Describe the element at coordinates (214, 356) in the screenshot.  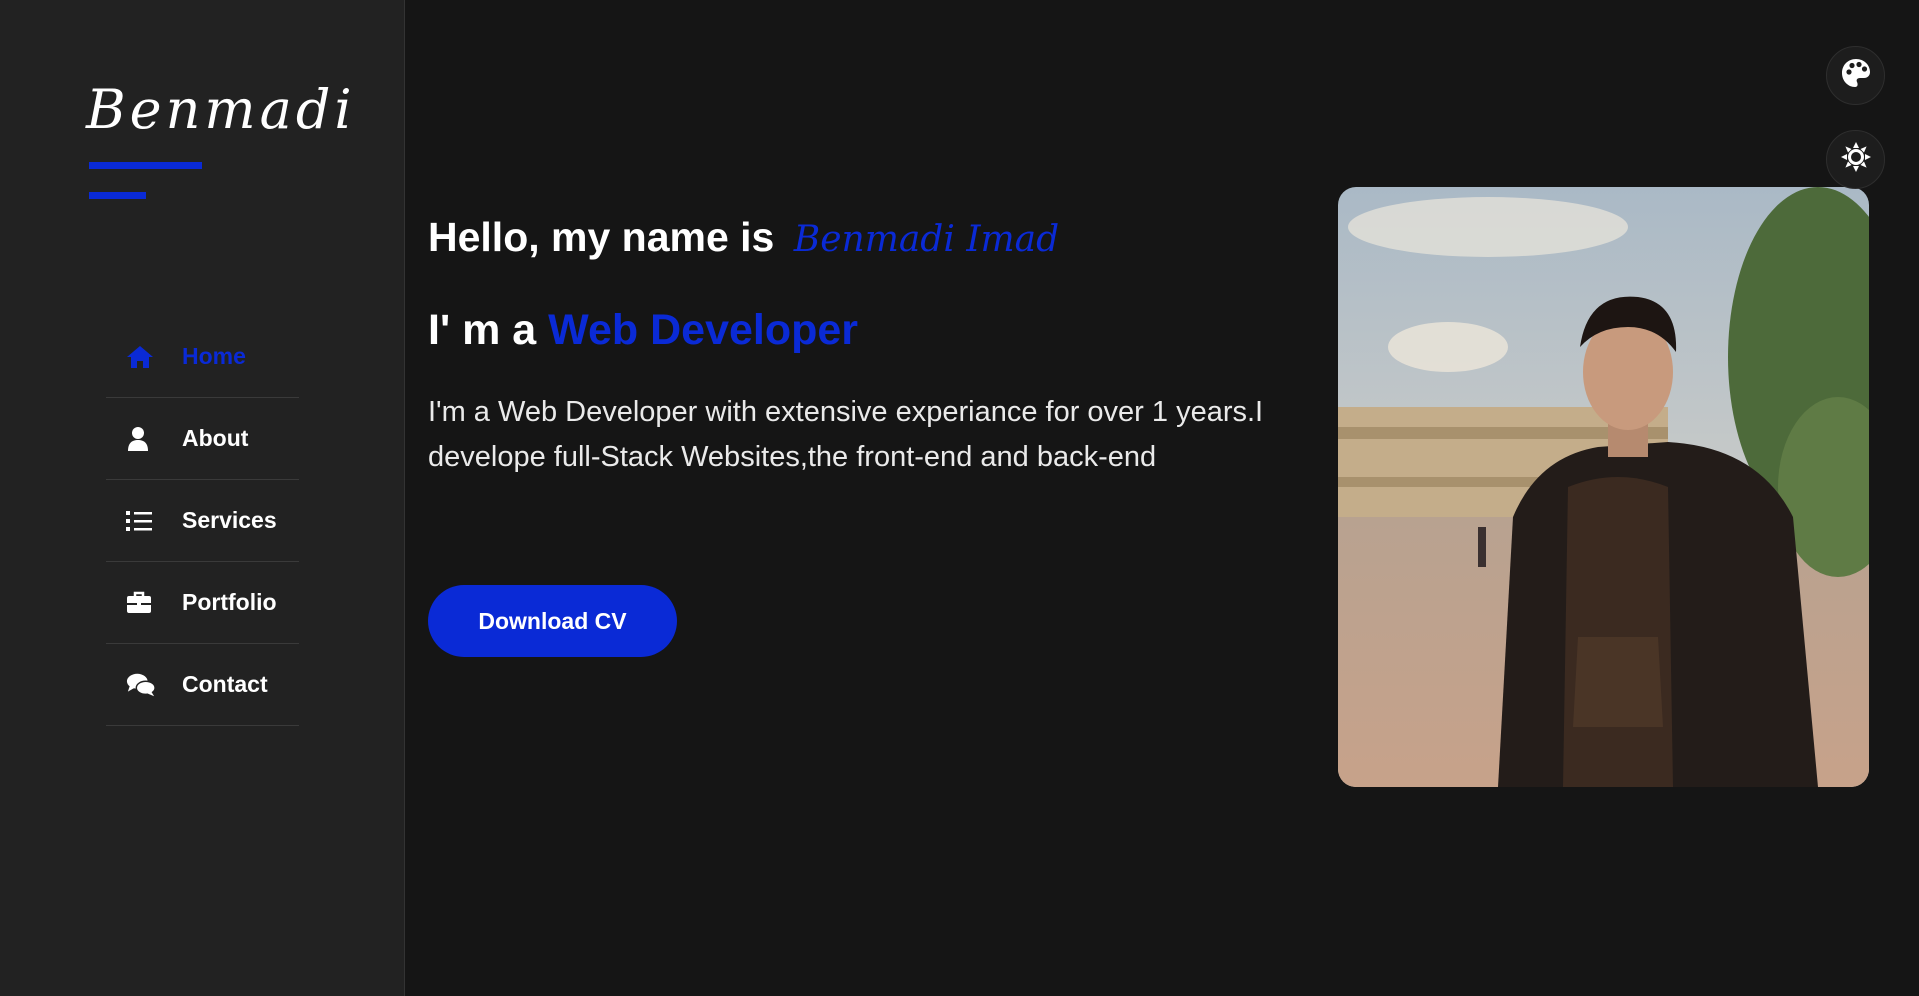
I see `nav-item-label: Home` at that location.